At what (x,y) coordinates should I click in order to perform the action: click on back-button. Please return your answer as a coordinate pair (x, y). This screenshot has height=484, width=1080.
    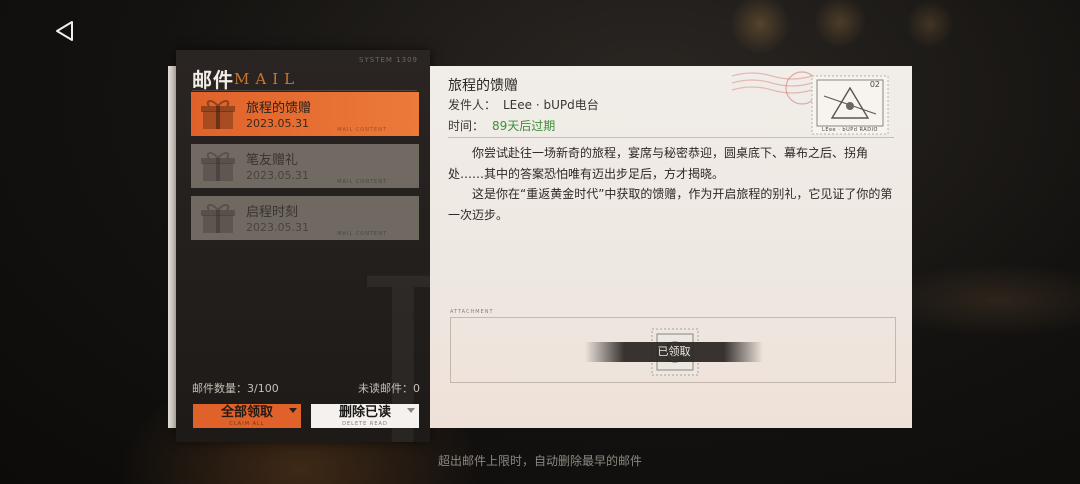
    Looking at the image, I should click on (65, 31).